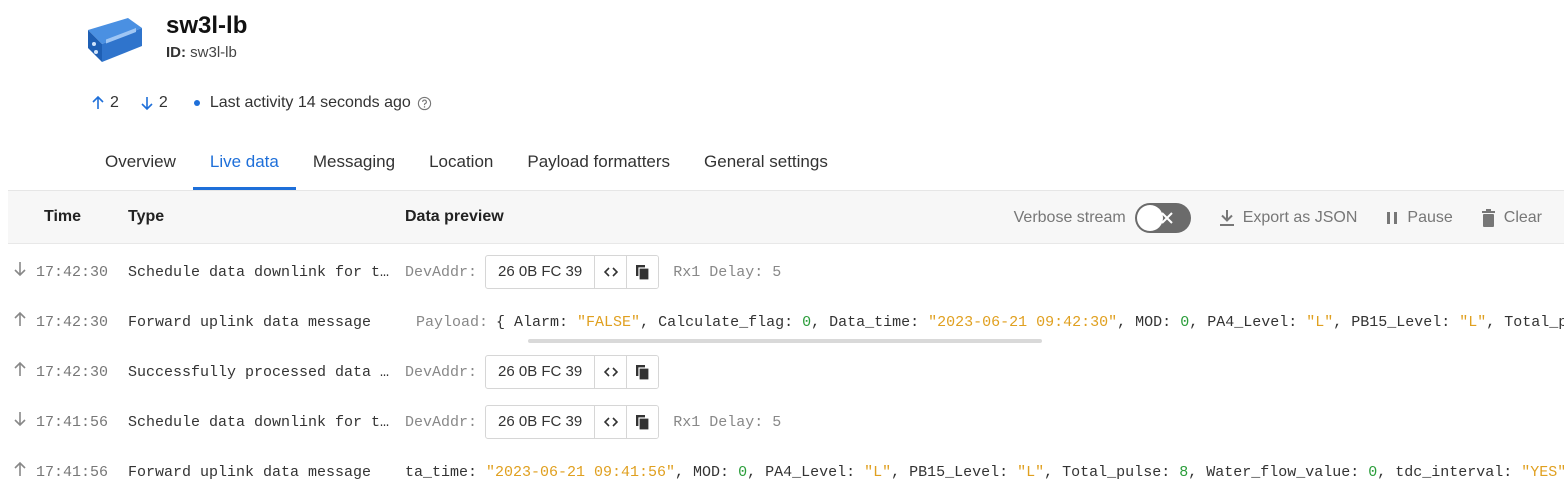  Describe the element at coordinates (766, 165) in the screenshot. I see `tab-general-settings: General settings` at that location.